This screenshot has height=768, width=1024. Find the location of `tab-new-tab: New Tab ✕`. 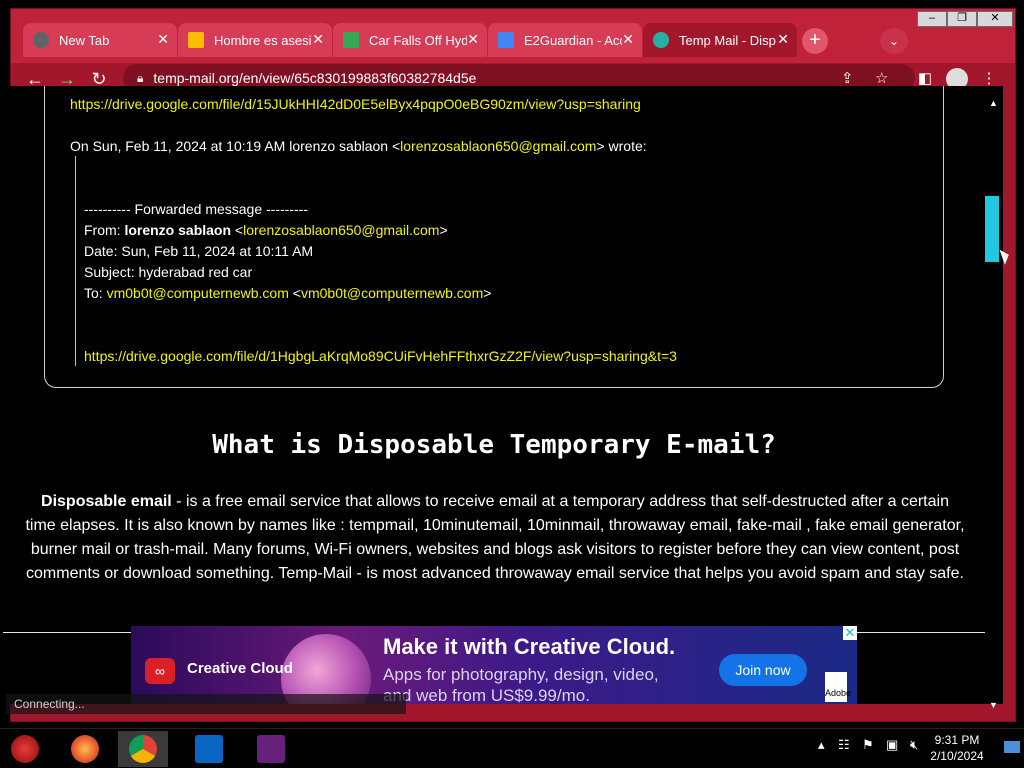

tab-new-tab: New Tab ✕ is located at coordinates (100, 40).